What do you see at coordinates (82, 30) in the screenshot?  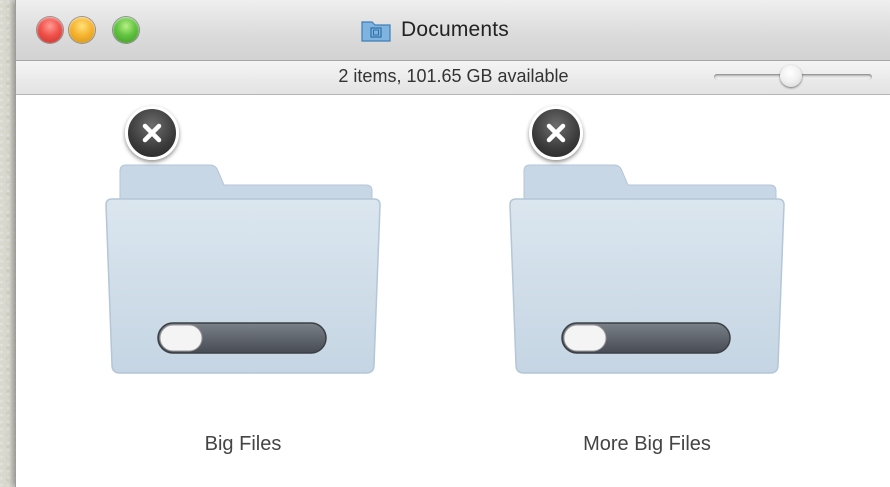 I see `minimize-button` at bounding box center [82, 30].